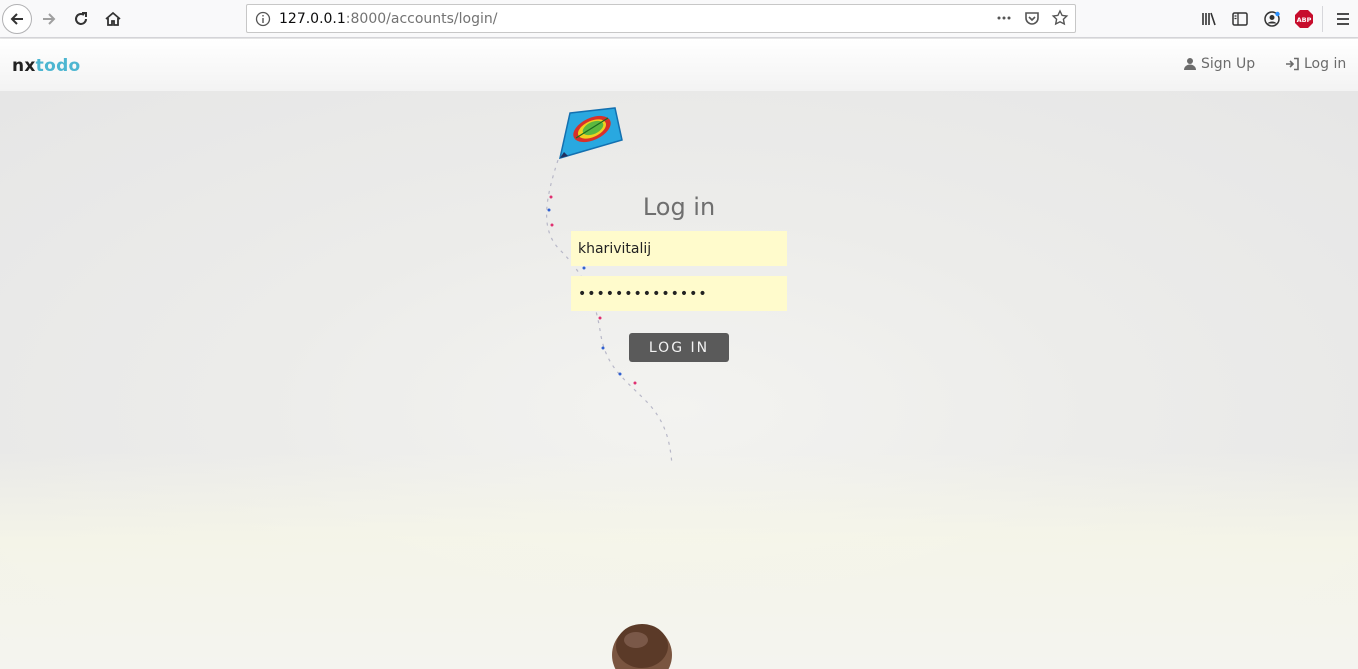 This screenshot has width=1358, height=669. I want to click on browser-toolbar: 127.0.0.1:8000/accounts/login/ ABP, so click(679, 19).